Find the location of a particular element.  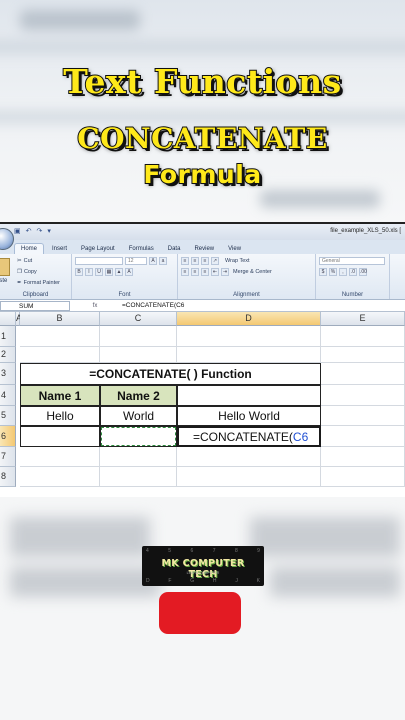

clipboard-group-label: Clipboard is located at coordinates (35, 295).